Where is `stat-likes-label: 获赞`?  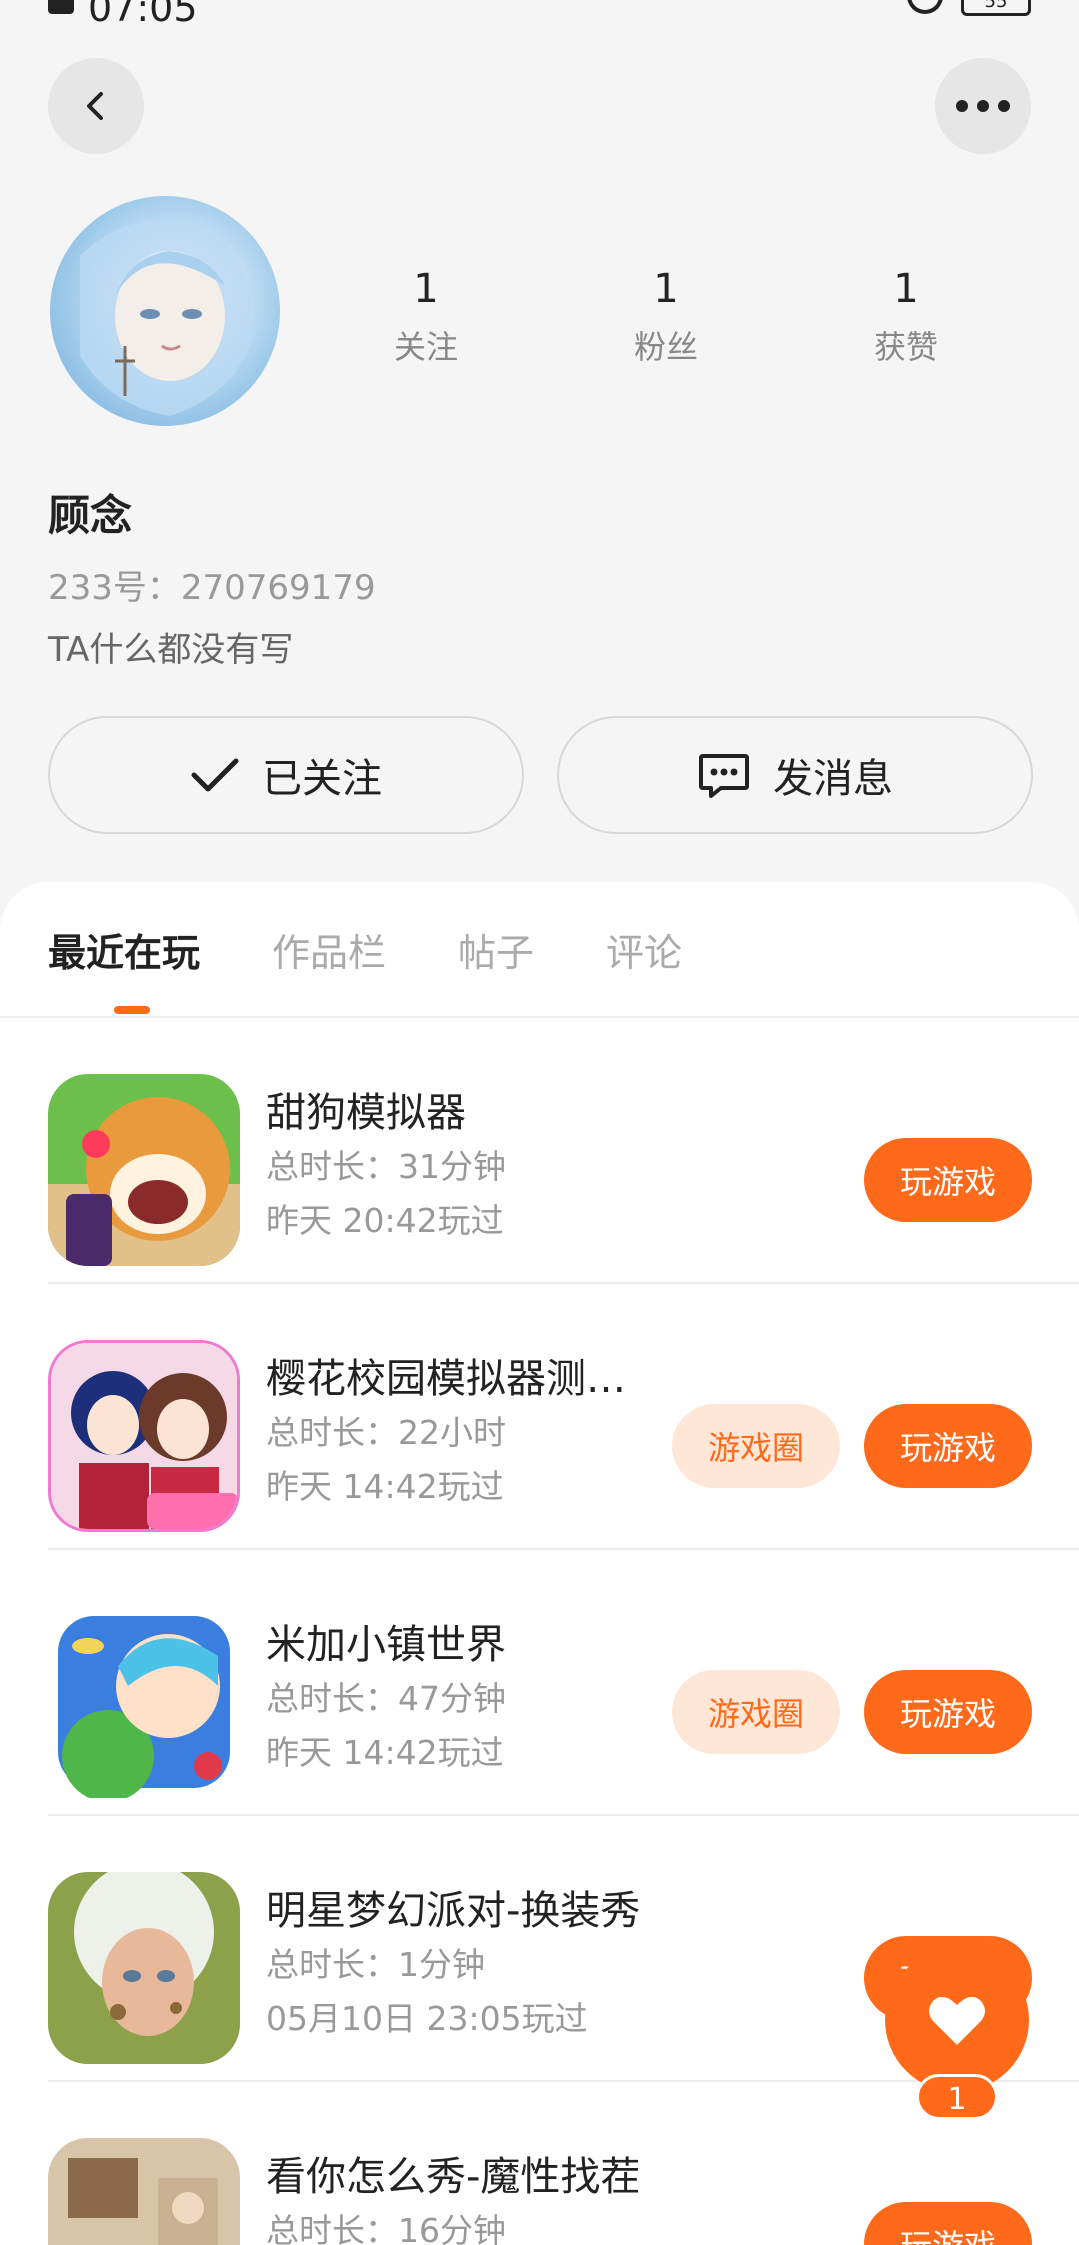
stat-likes-label: 获赞 is located at coordinates (905, 347).